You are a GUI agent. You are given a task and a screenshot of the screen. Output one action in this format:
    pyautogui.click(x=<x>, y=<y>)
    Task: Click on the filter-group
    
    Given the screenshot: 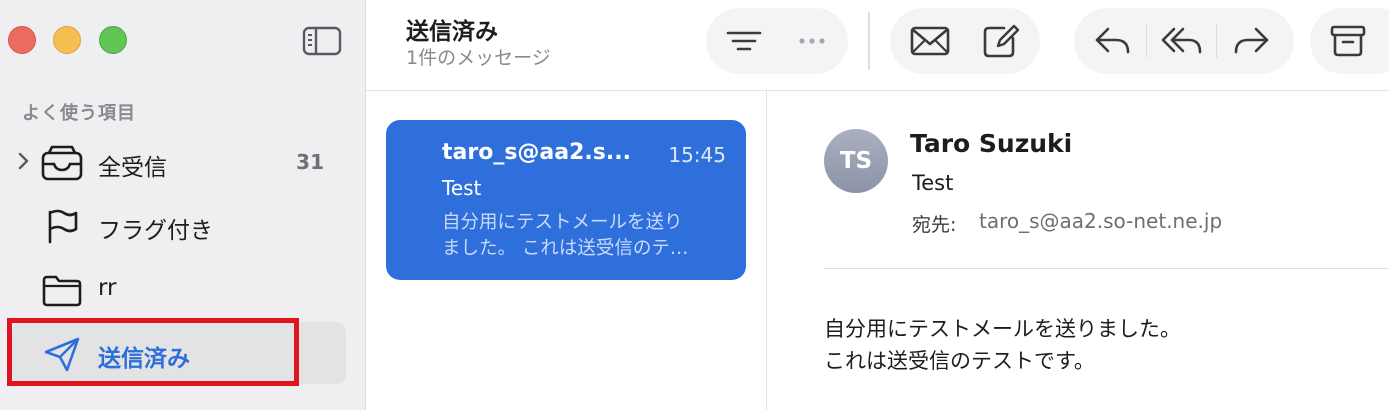 What is the action you would take?
    pyautogui.click(x=777, y=41)
    